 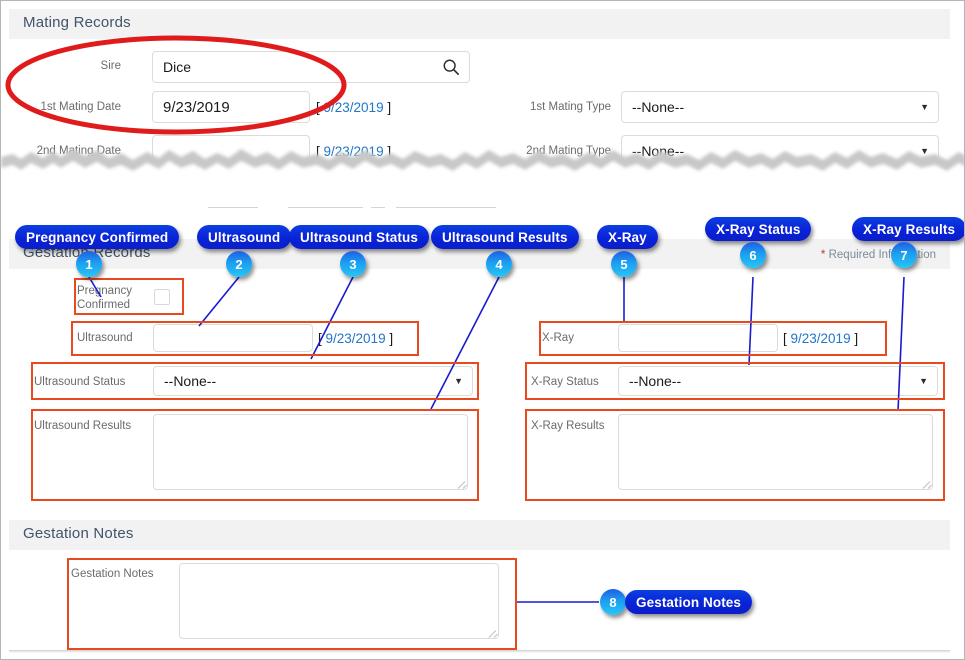 I want to click on search-icon, so click(x=451, y=67).